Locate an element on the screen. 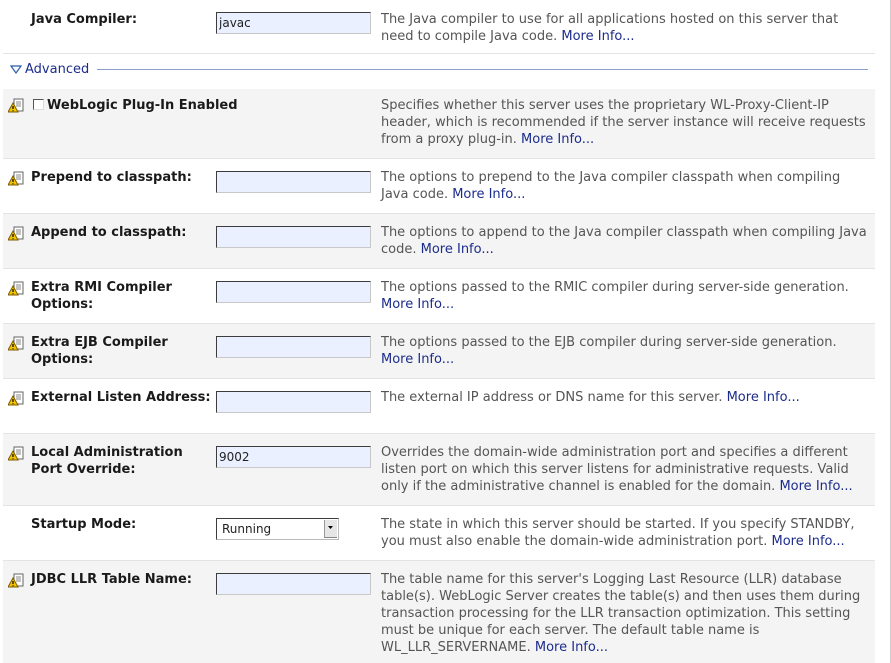  extra-rmi-input is located at coordinates (293, 292).